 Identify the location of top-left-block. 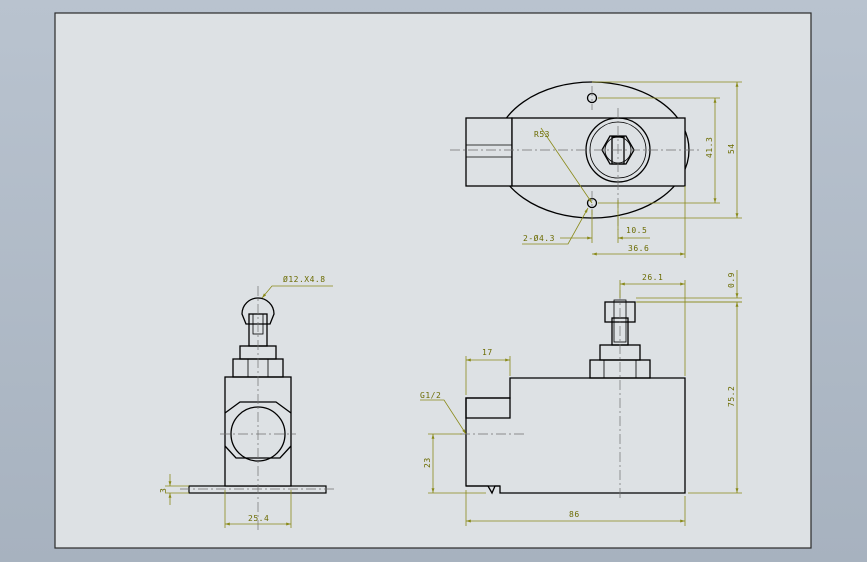
(489, 152).